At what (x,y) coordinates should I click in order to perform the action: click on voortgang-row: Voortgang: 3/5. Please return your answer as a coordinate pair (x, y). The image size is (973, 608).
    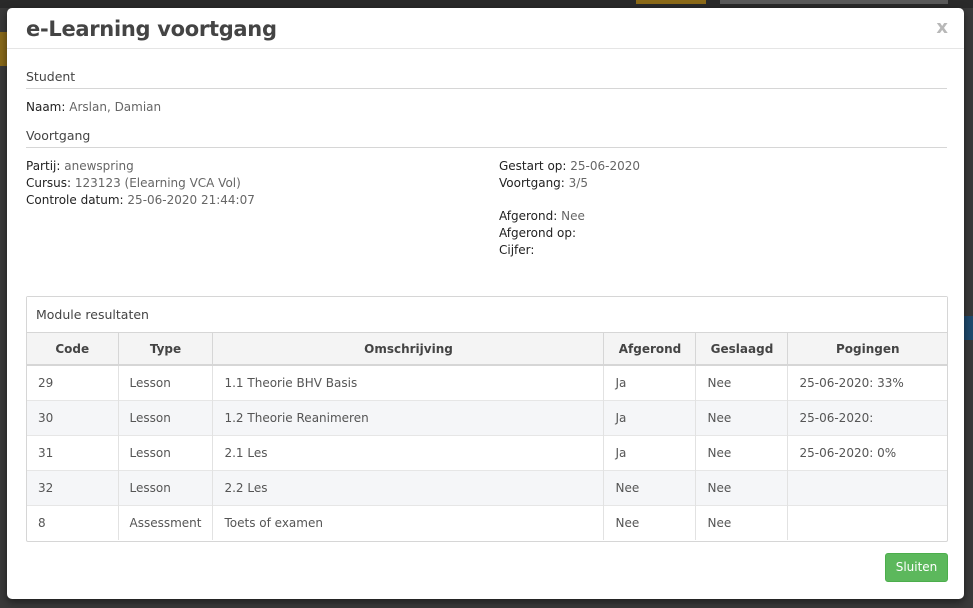
    Looking at the image, I should click on (649, 183).